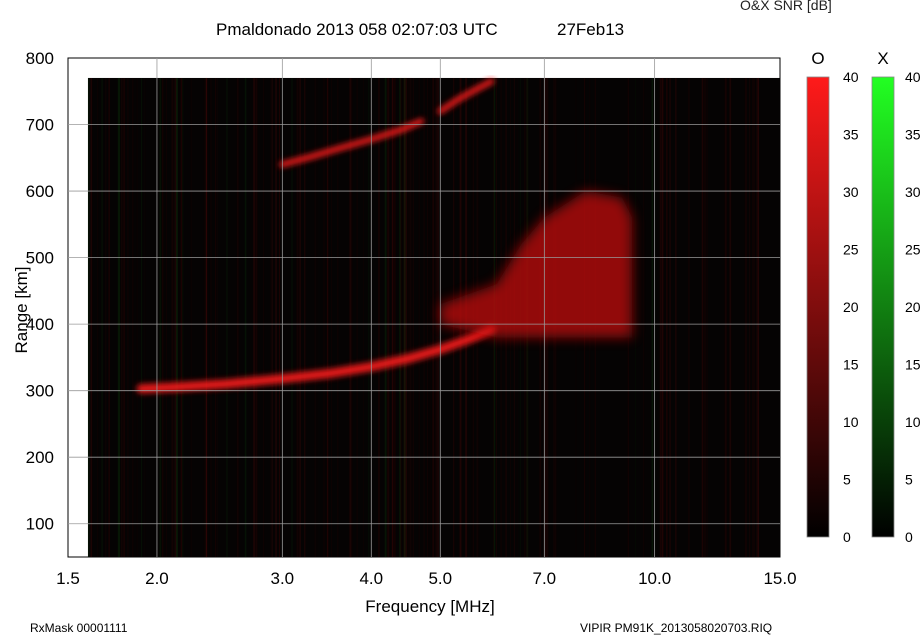 This screenshot has width=922, height=636. I want to click on colorbar-tick-label: 20, so click(851, 307).